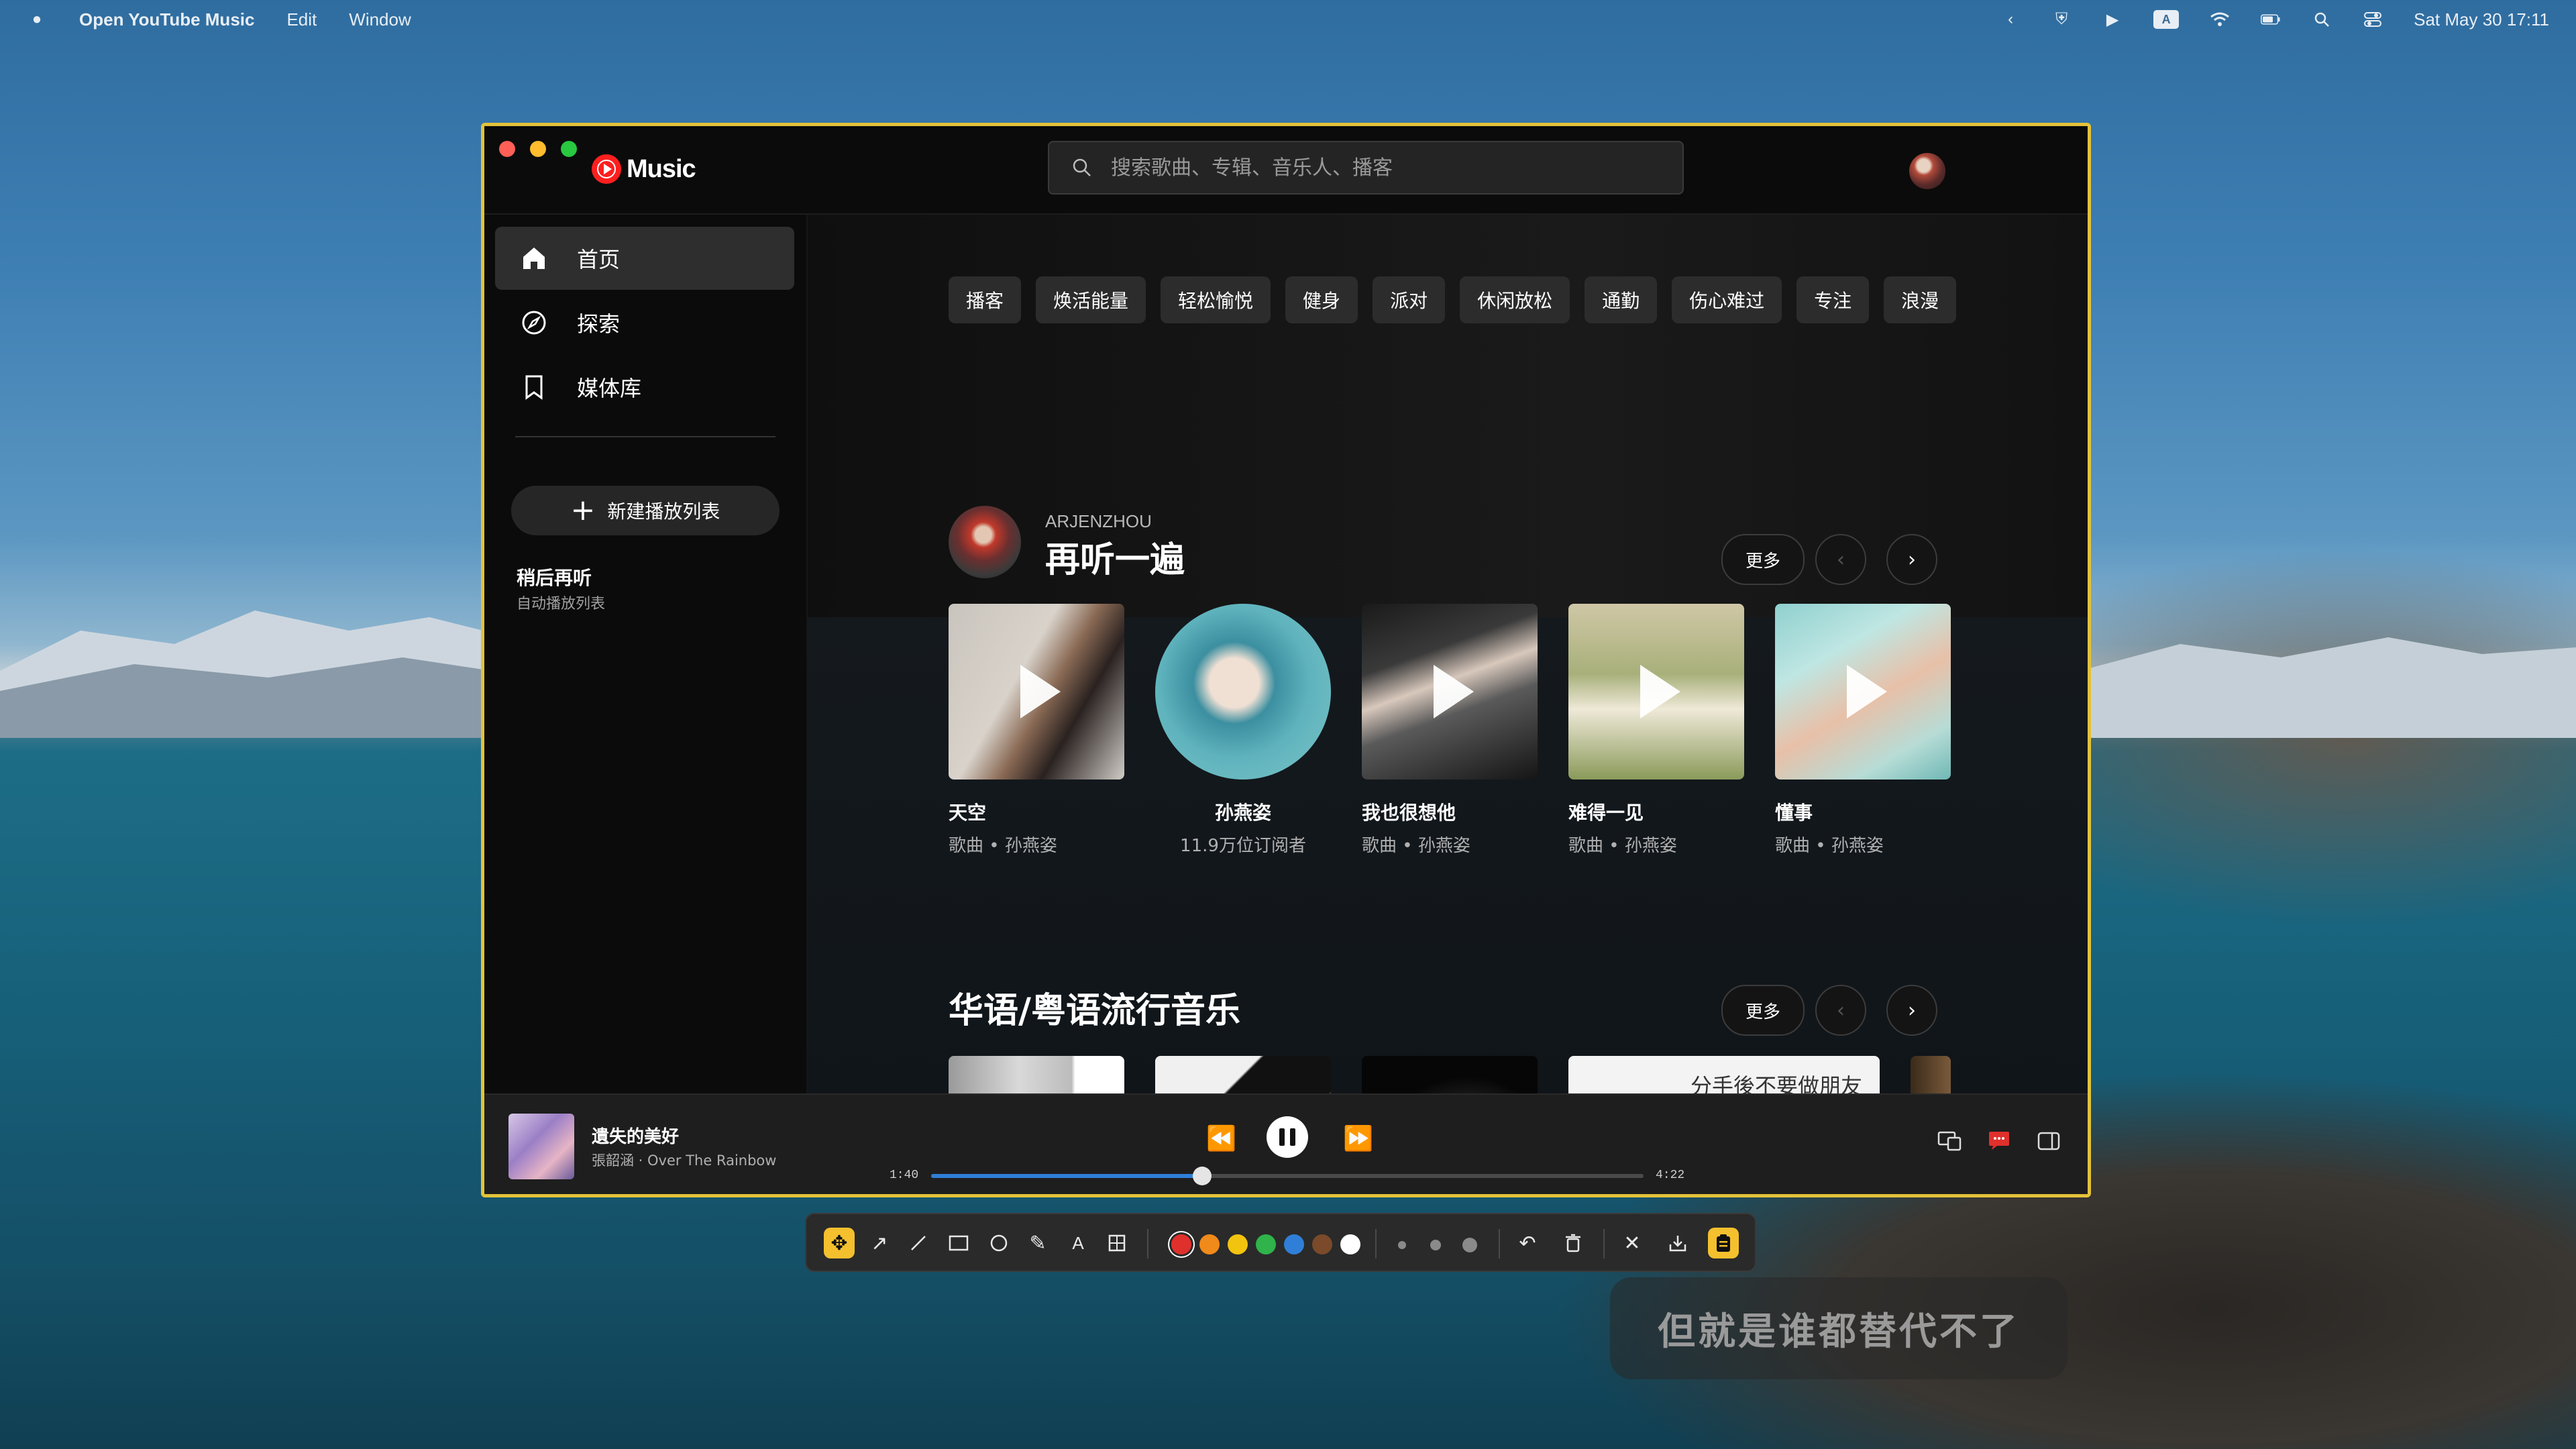 The height and width of the screenshot is (1449, 2576). I want to click on menubar-clock: Sat May 30 17:11, so click(2481, 19).